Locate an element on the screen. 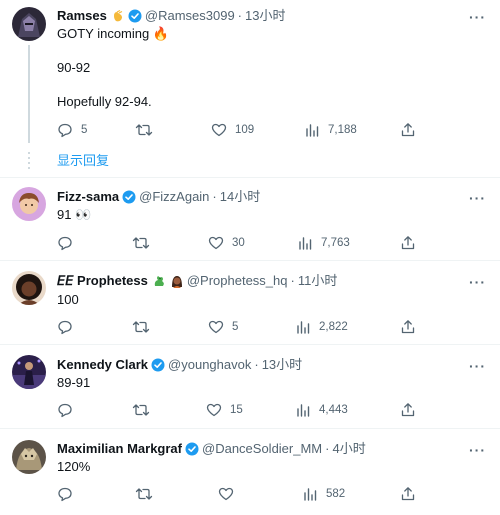 Image resolution: width=500 pixels, height=515 pixels. timestamp: 4小时 is located at coordinates (348, 449).